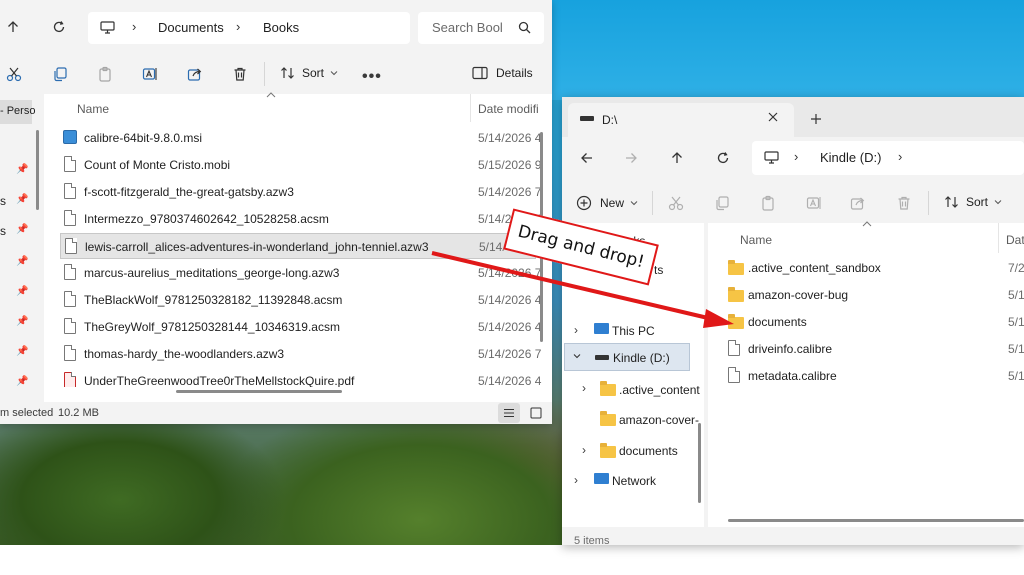 Image resolution: width=1024 pixels, height=575 pixels. I want to click on file-name: amazon-cover-bug, so click(798, 295).